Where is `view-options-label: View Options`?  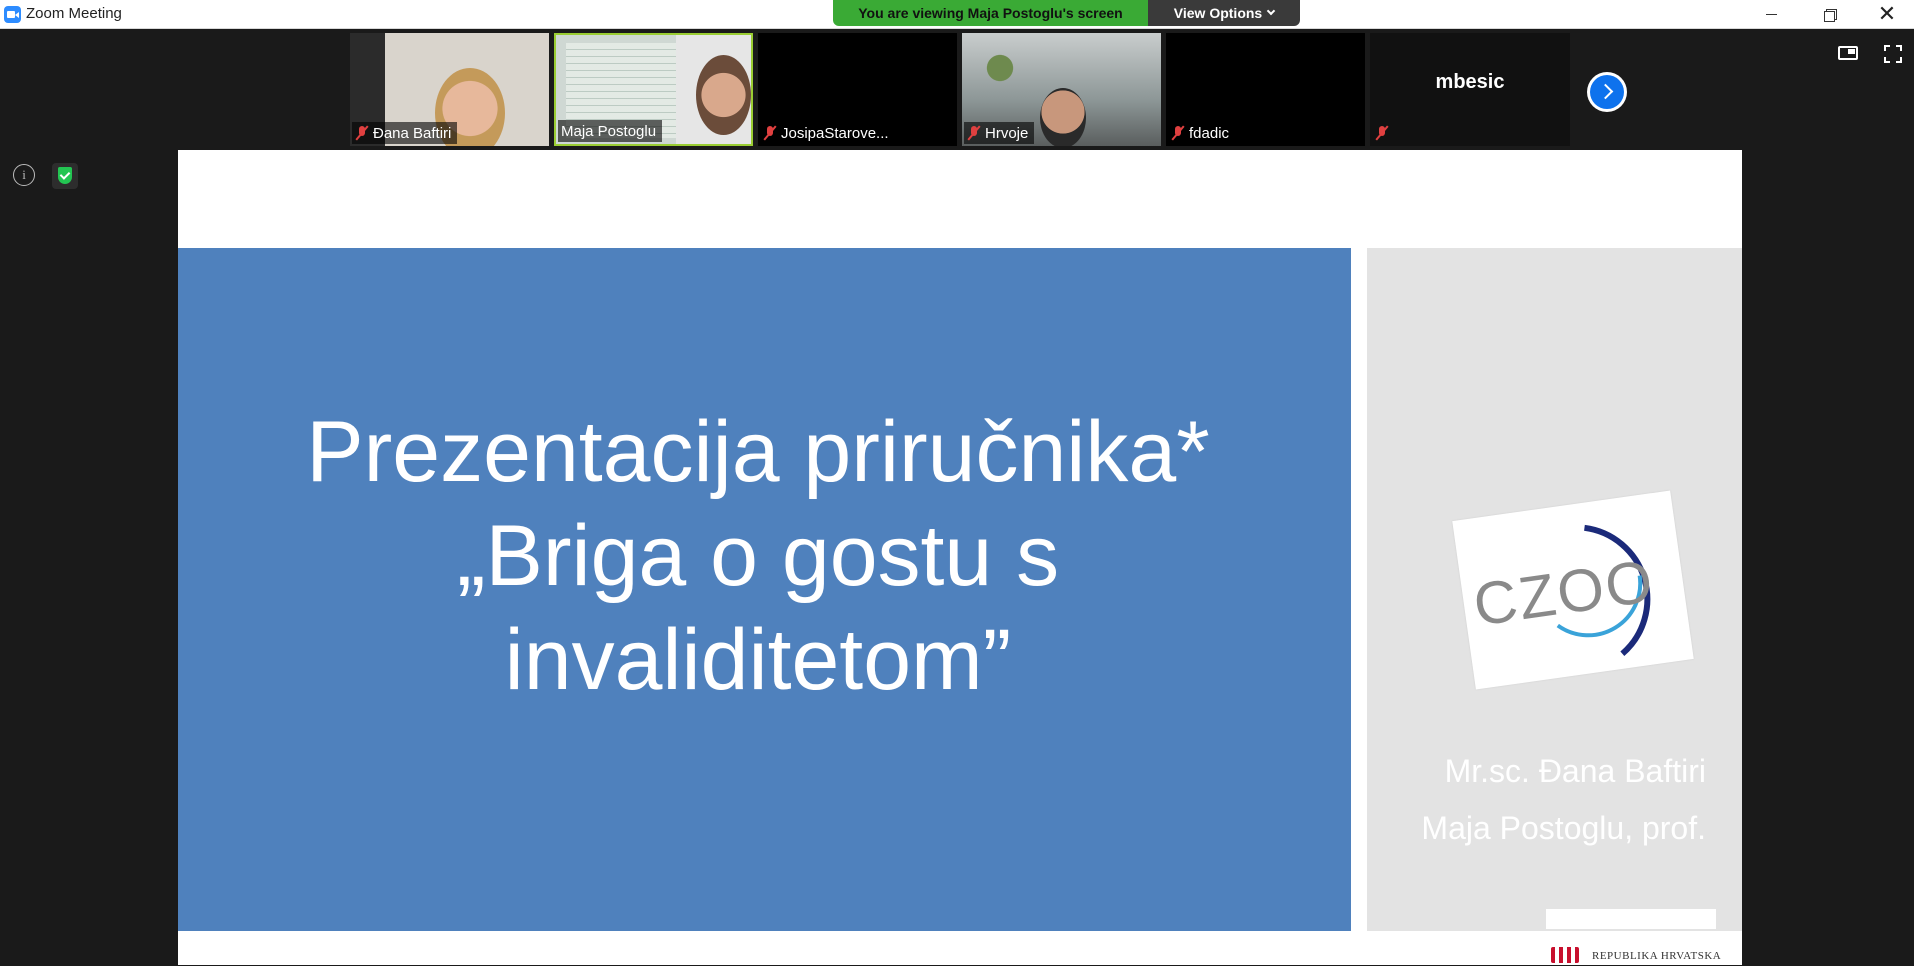
view-options-label: View Options is located at coordinates (1218, 13).